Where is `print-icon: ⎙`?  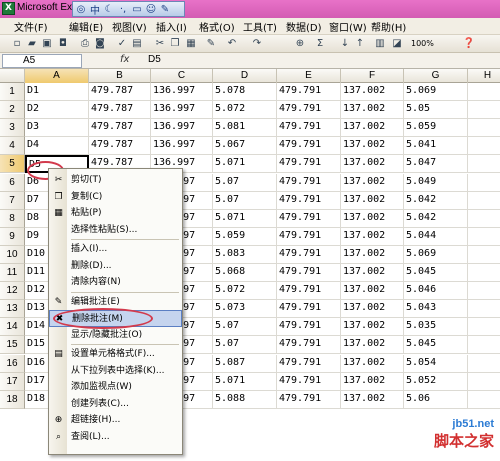
print-icon: ⎙ is located at coordinates (85, 44).